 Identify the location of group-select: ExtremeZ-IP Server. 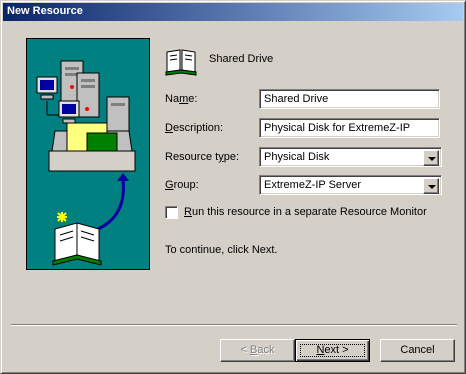
(350, 185).